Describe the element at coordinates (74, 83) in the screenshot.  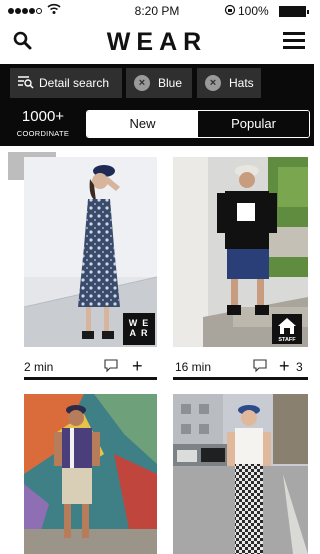
I see `detail-search-label: Detail search` at that location.